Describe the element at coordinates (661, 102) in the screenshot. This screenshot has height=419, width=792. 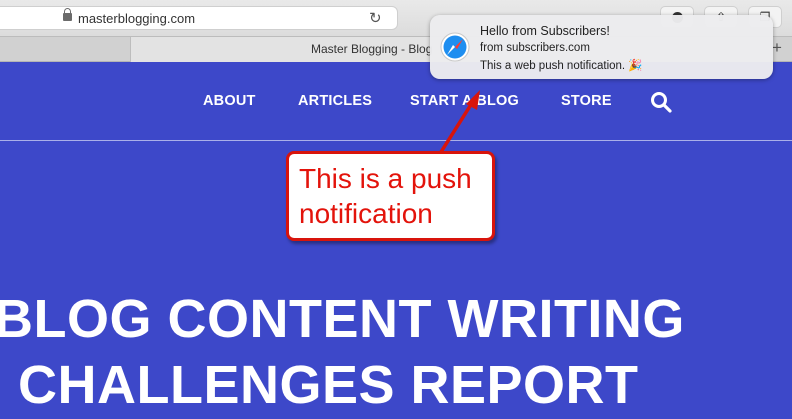
I see `search-icon` at that location.